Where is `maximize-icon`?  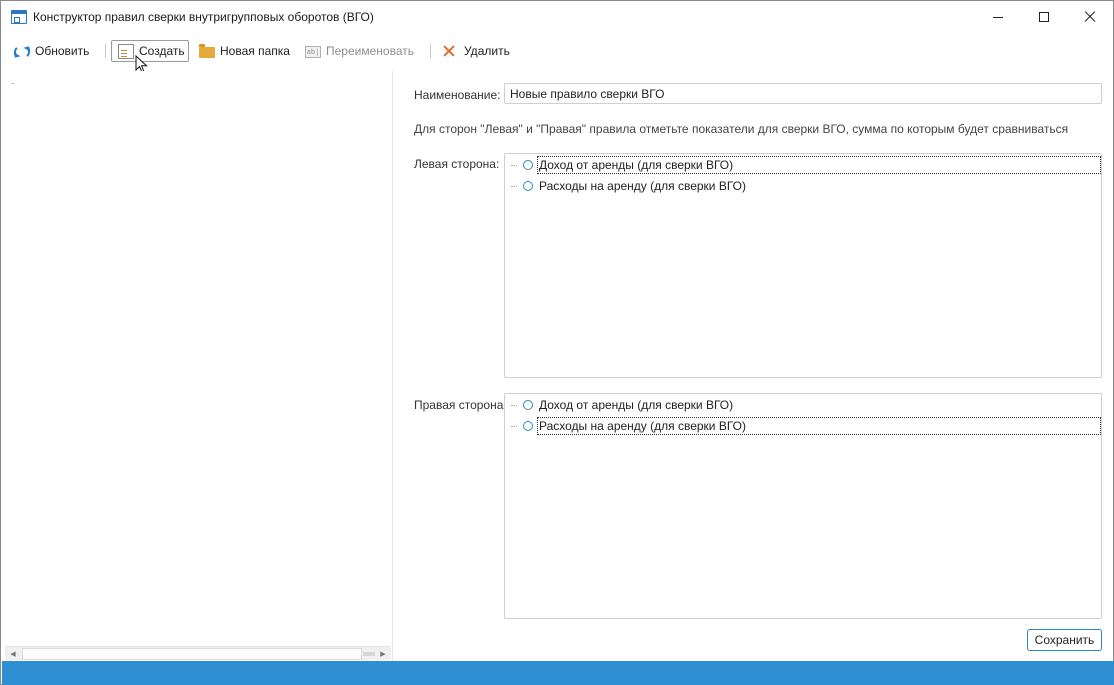 maximize-icon is located at coordinates (1044, 17).